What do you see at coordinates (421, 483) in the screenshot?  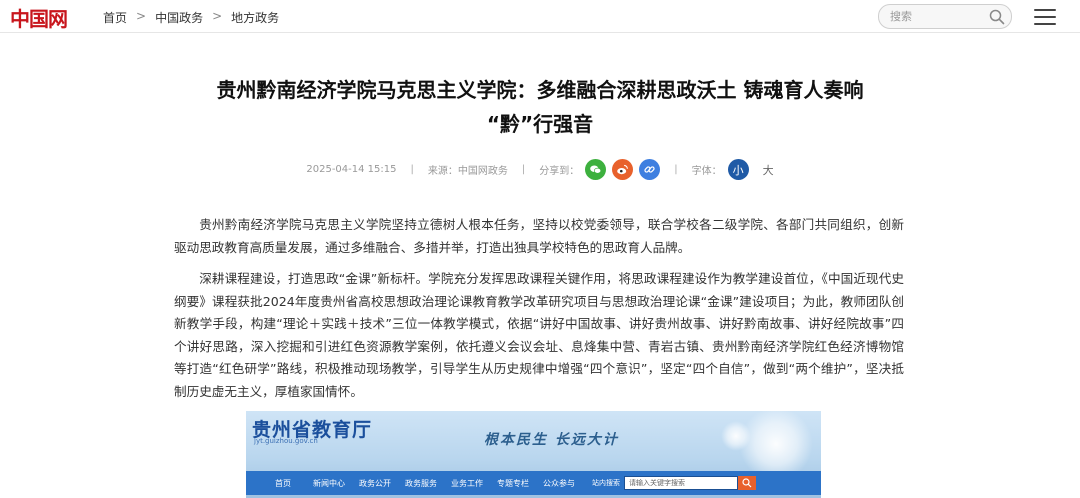 I see `banner-nav-item: 政务服务` at bounding box center [421, 483].